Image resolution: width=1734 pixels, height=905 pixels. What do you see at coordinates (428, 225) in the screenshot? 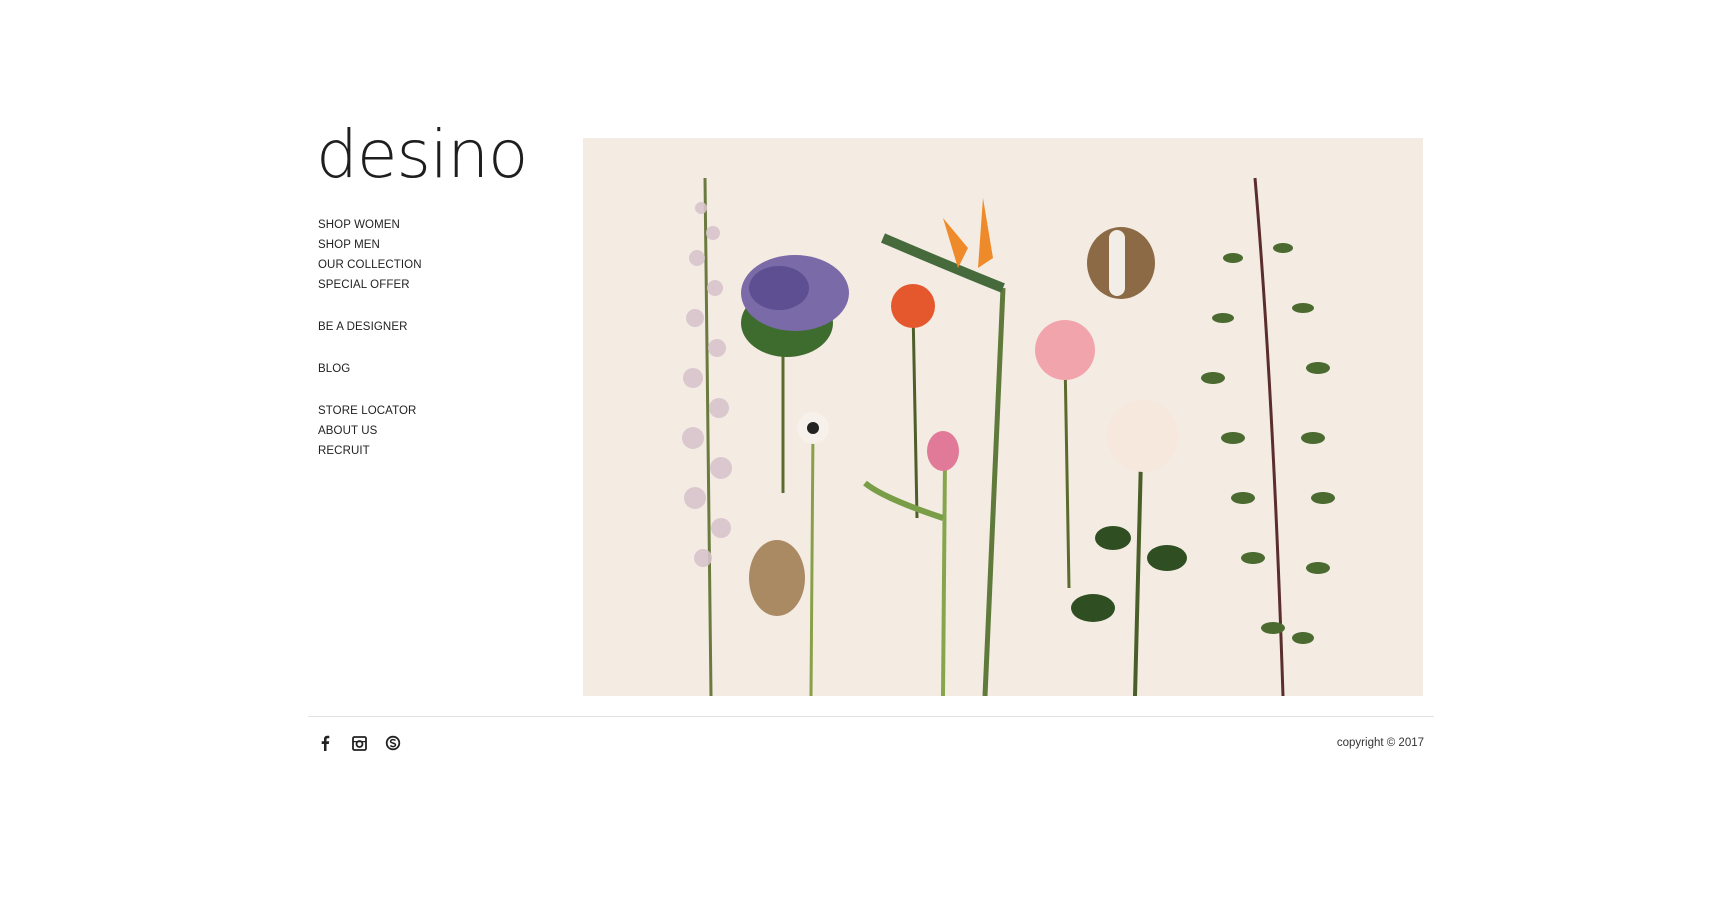
I see `nav-item-shop-women: SHOP WOMEN` at bounding box center [428, 225].